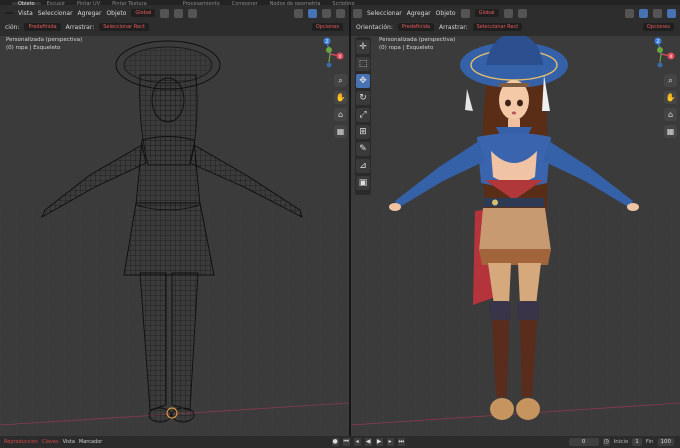 This screenshot has height=448, width=680. I want to click on timeline-view-menu: Vista, so click(69, 442).